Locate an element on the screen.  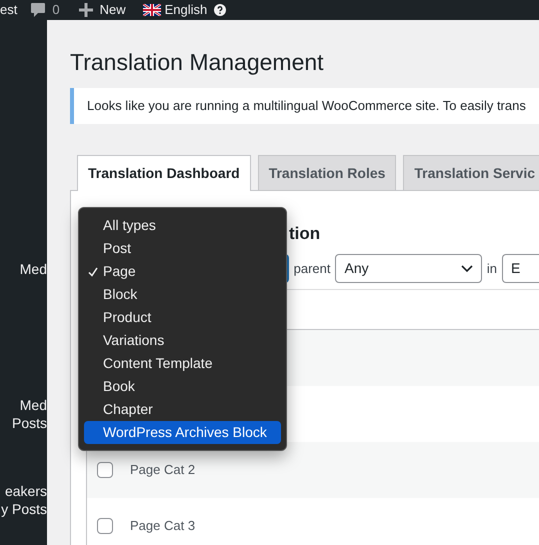
tab: Translation Servic is located at coordinates (471, 172).